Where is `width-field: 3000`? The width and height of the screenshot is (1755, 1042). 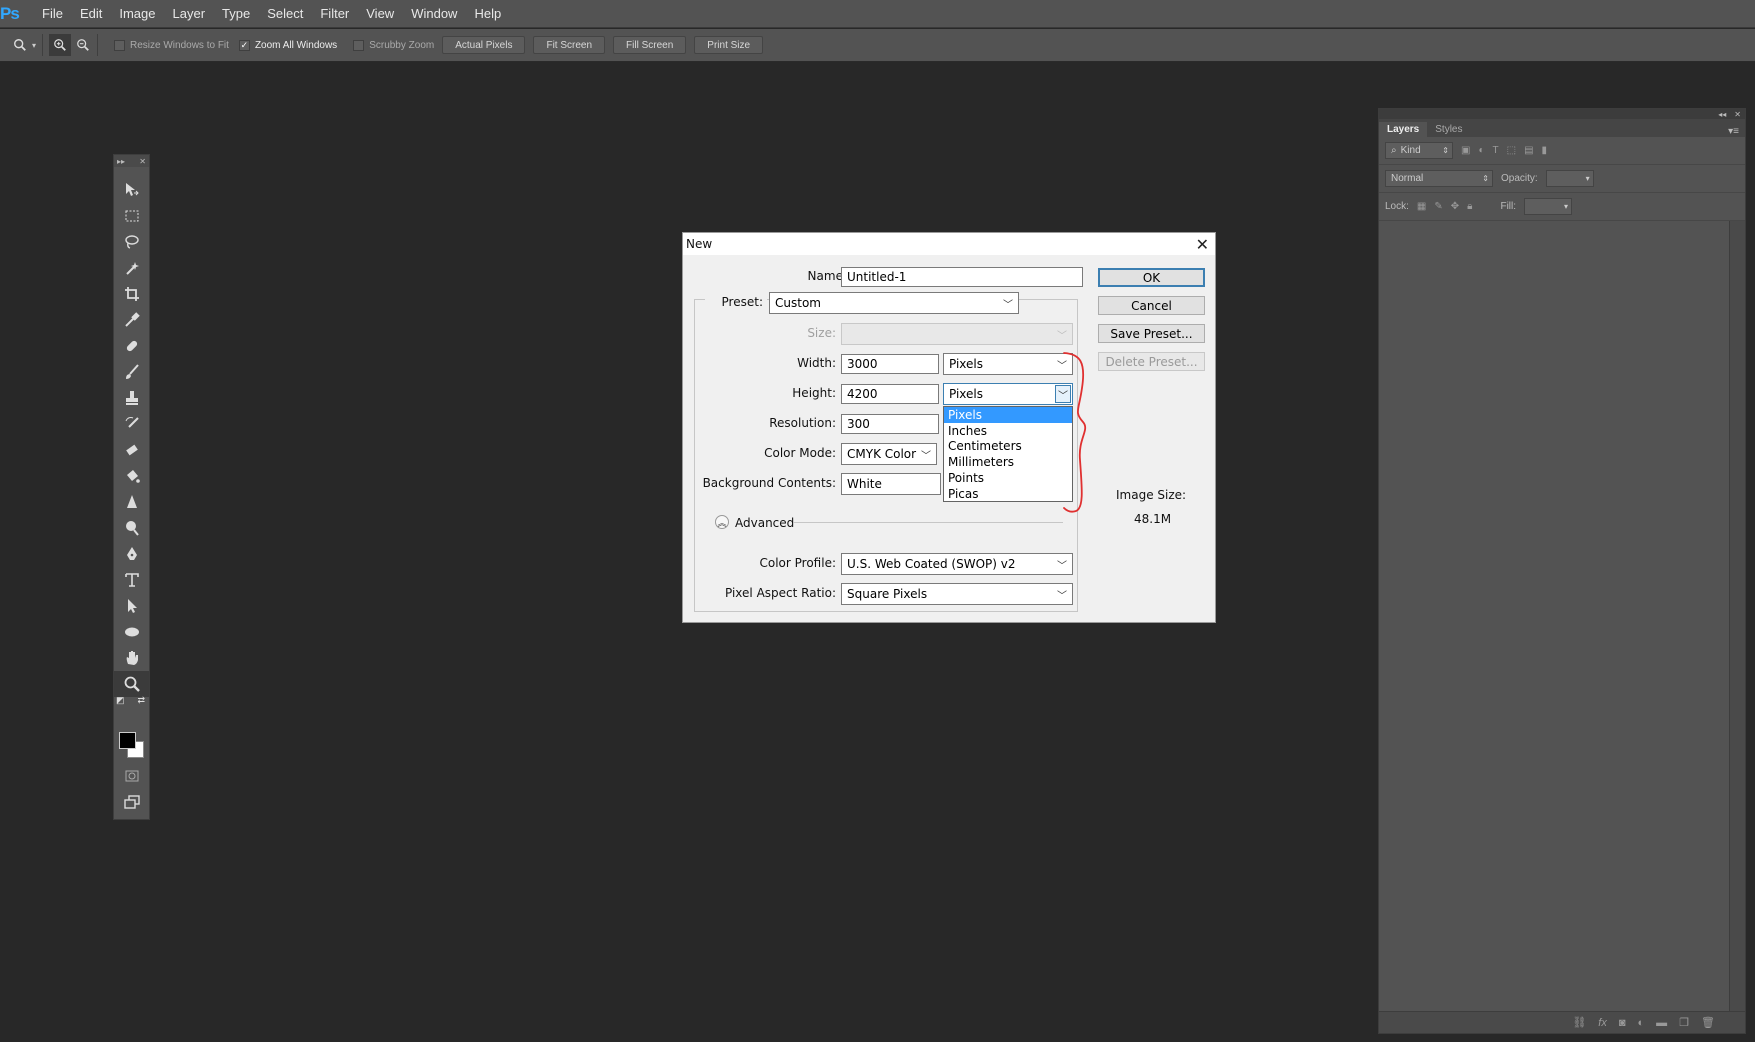 width-field: 3000 is located at coordinates (890, 364).